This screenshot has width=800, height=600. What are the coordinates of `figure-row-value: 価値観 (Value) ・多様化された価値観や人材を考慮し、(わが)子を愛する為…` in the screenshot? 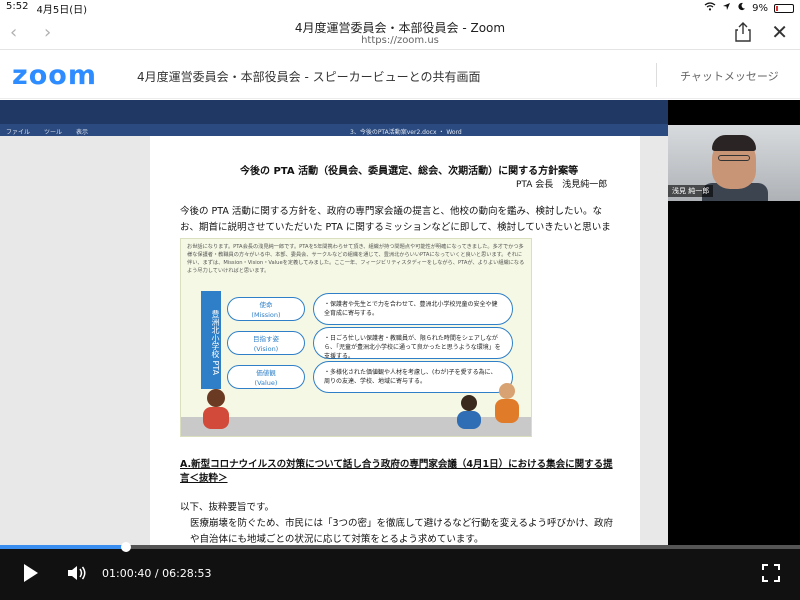 It's located at (372, 377).